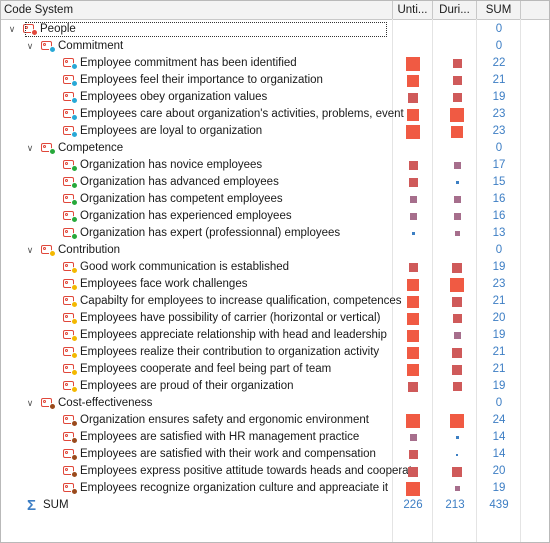 The image size is (550, 543). What do you see at coordinates (275, 284) in the screenshot?
I see `code-row: Employees face work challenges 23` at bounding box center [275, 284].